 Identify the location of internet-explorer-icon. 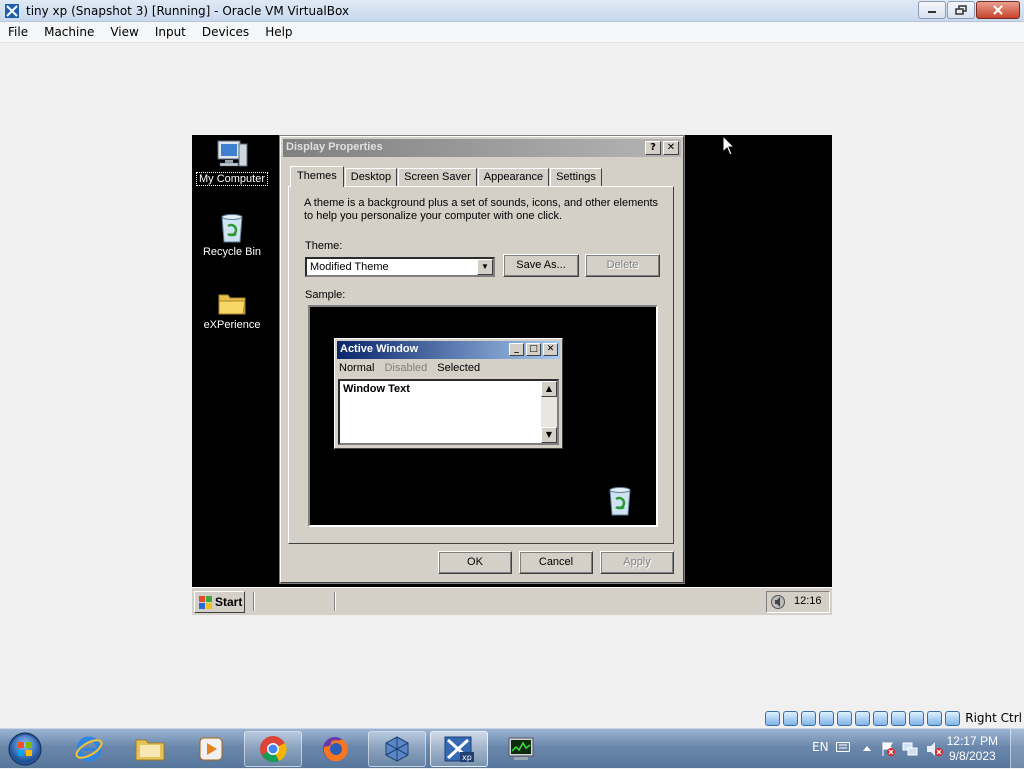
(89, 749).